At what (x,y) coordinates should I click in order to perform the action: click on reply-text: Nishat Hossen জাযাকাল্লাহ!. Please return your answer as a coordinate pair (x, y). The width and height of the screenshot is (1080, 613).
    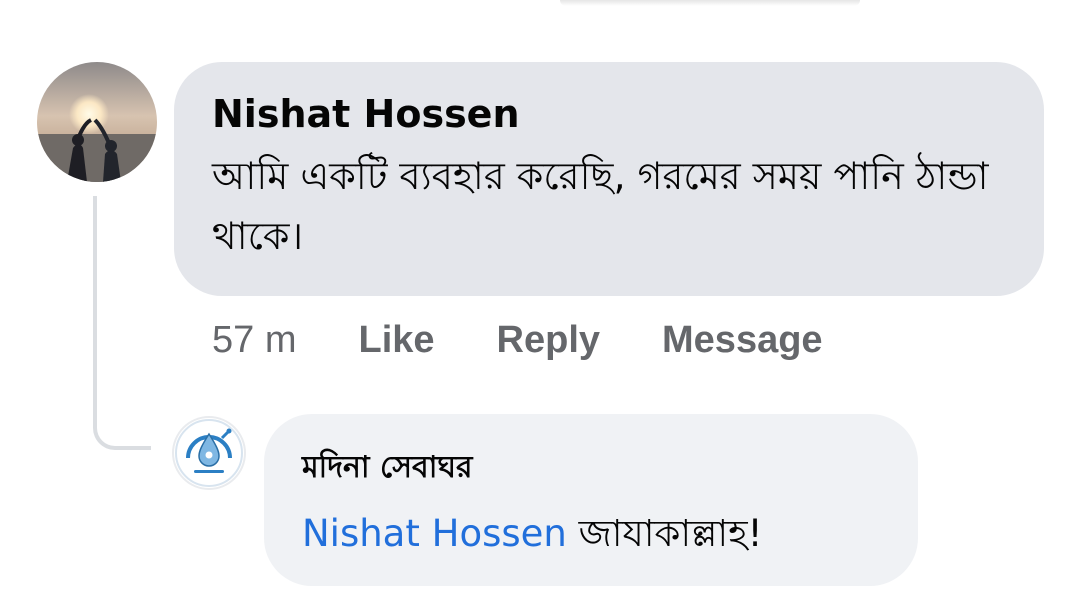
    Looking at the image, I should click on (591, 534).